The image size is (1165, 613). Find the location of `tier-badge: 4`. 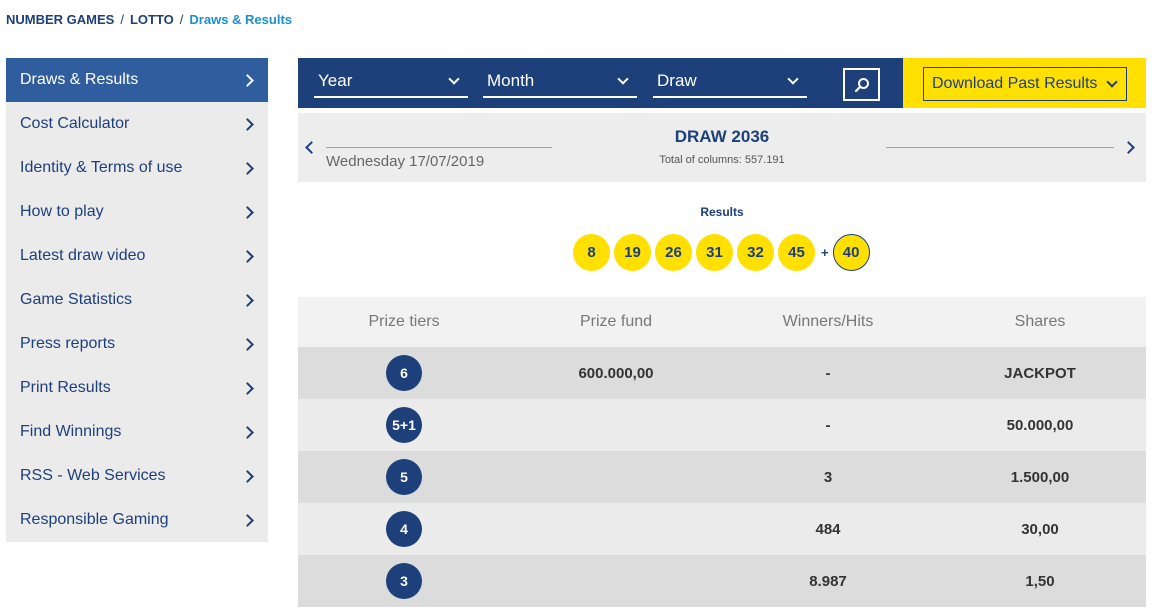

tier-badge: 4 is located at coordinates (404, 529).